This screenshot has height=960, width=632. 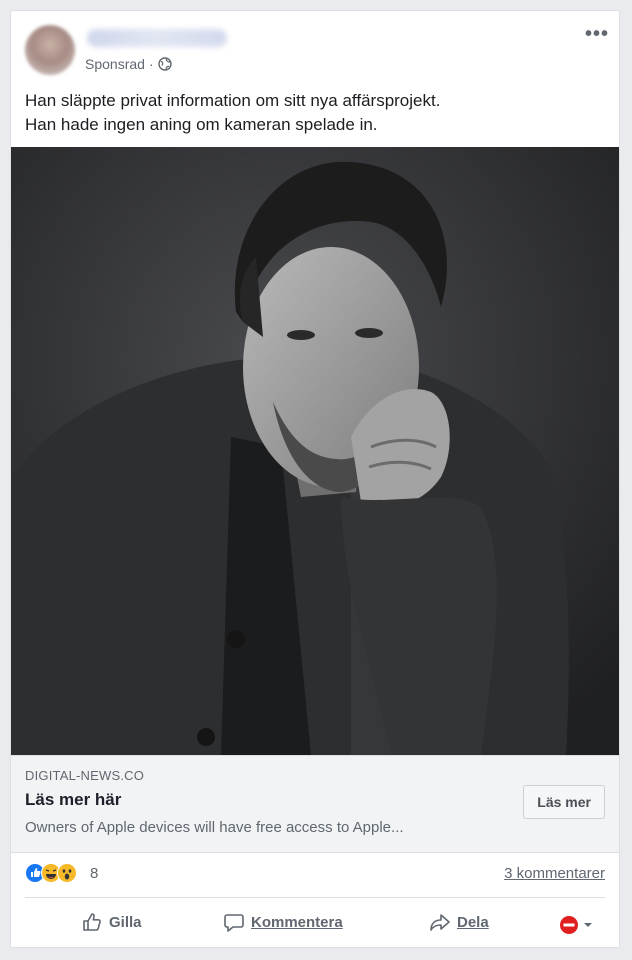 What do you see at coordinates (125, 922) in the screenshot?
I see `like-label: Gilla` at bounding box center [125, 922].